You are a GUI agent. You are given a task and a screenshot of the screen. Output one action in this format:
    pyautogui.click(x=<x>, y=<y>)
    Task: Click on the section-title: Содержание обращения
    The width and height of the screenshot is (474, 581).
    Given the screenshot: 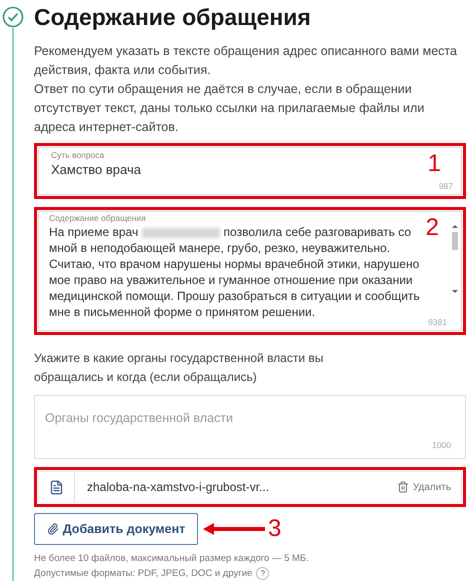 What is the action you would take?
    pyautogui.click(x=173, y=17)
    